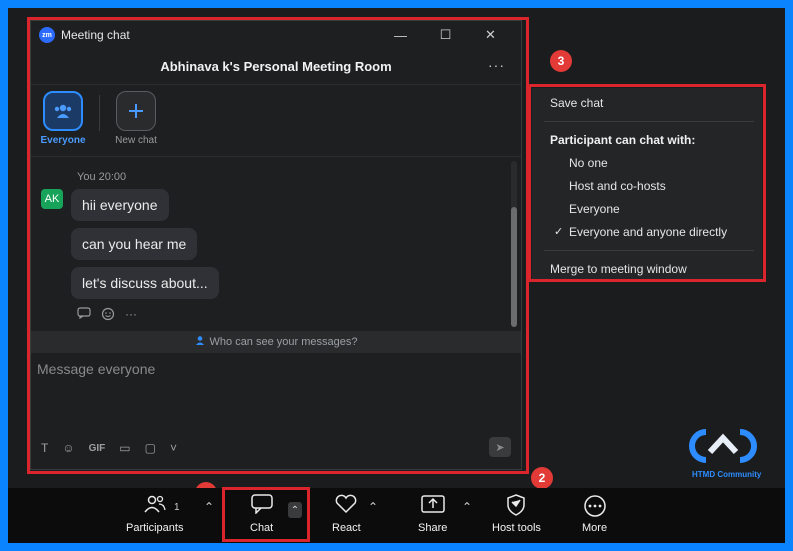 The height and width of the screenshot is (551, 793). Describe the element at coordinates (561, 61) in the screenshot. I see `step-badge-3: 3` at that location.